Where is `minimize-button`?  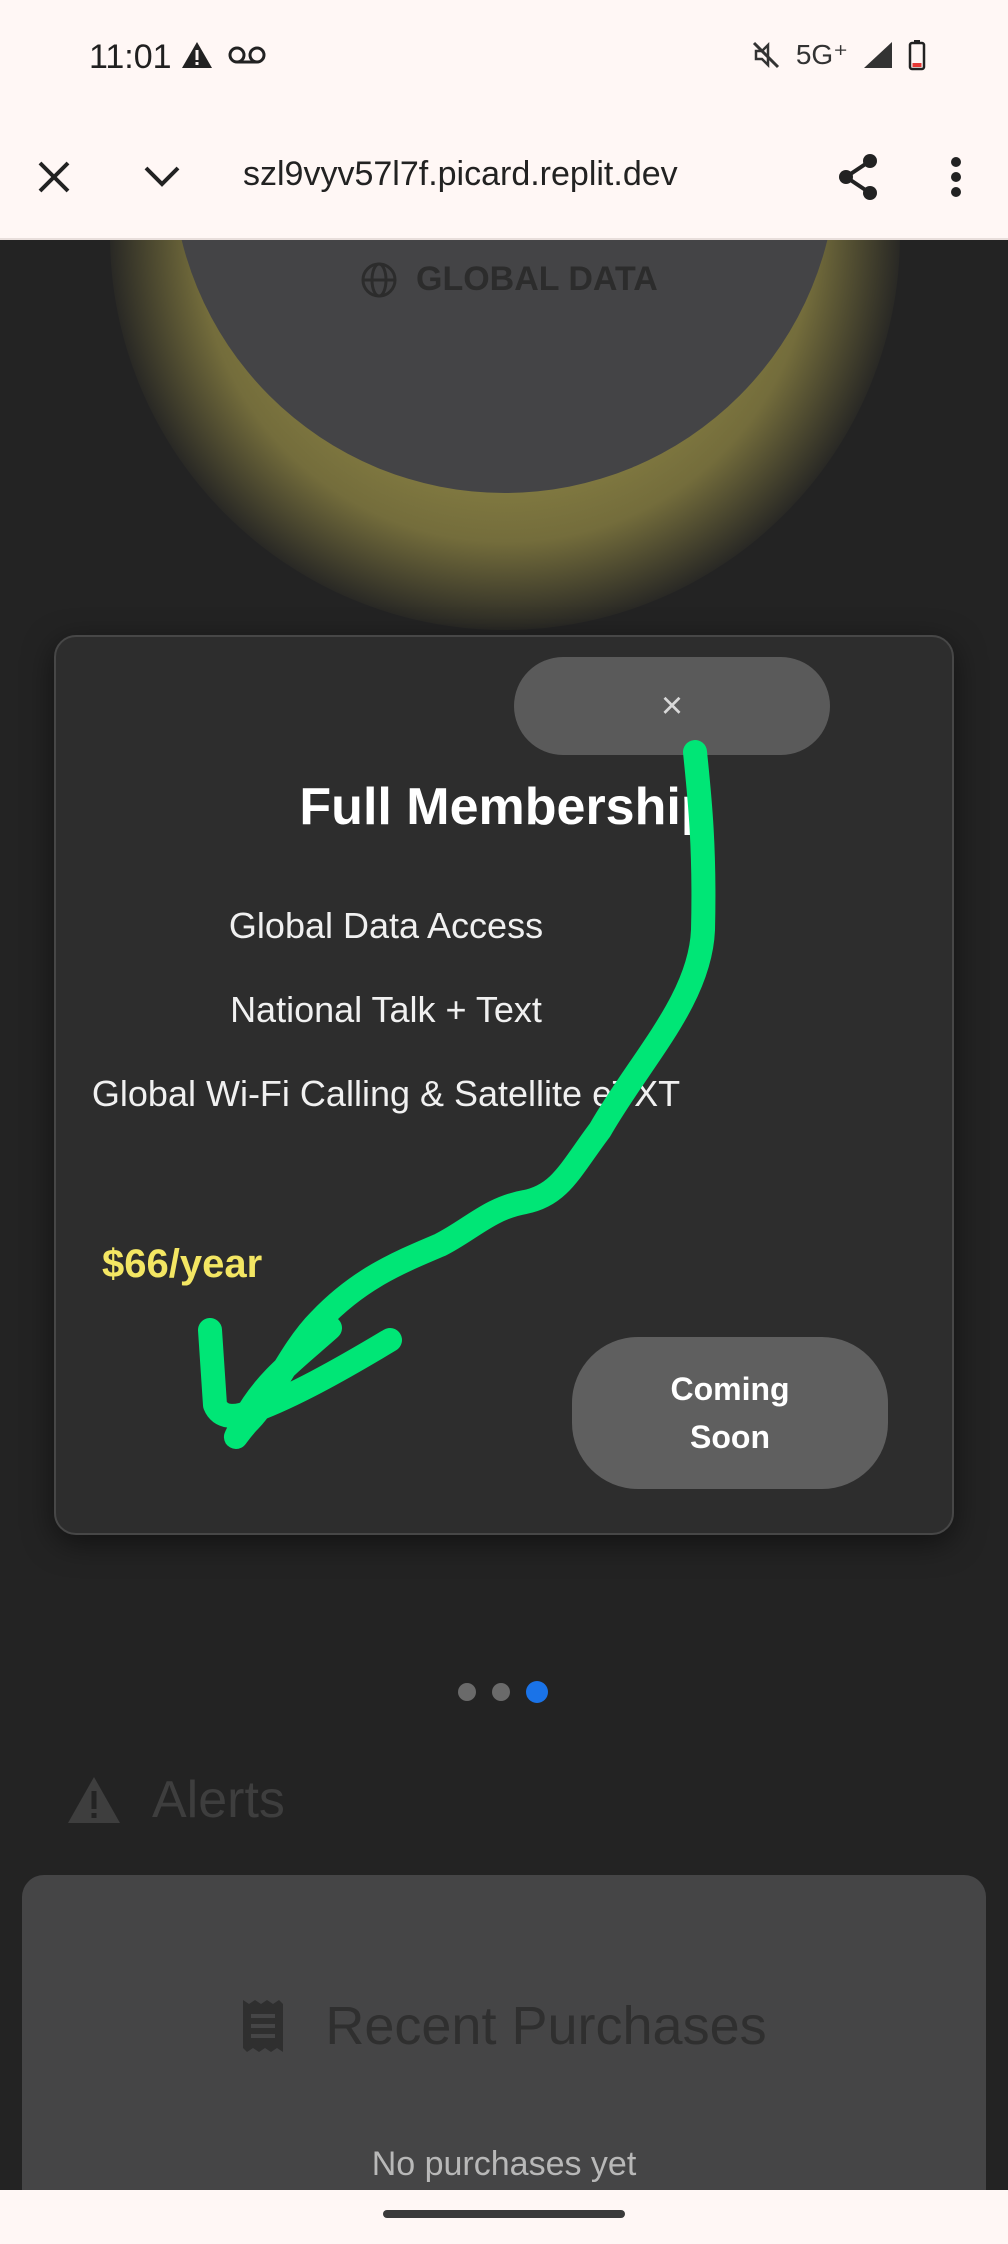 minimize-button is located at coordinates (162, 177).